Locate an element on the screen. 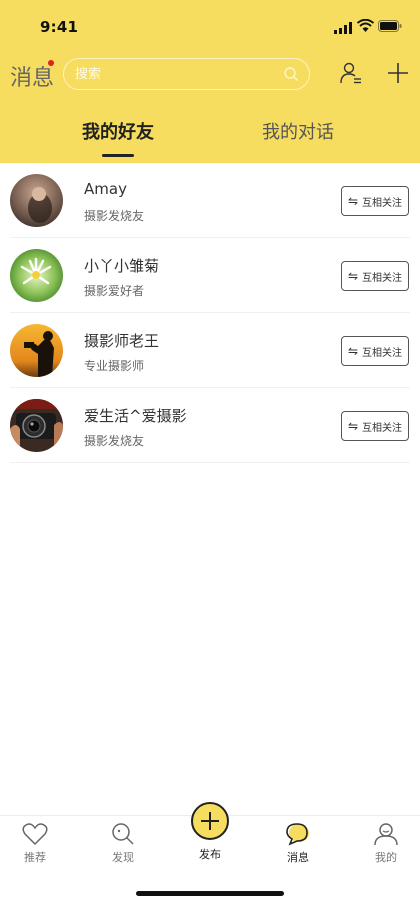  profile-icon is located at coordinates (386, 834).